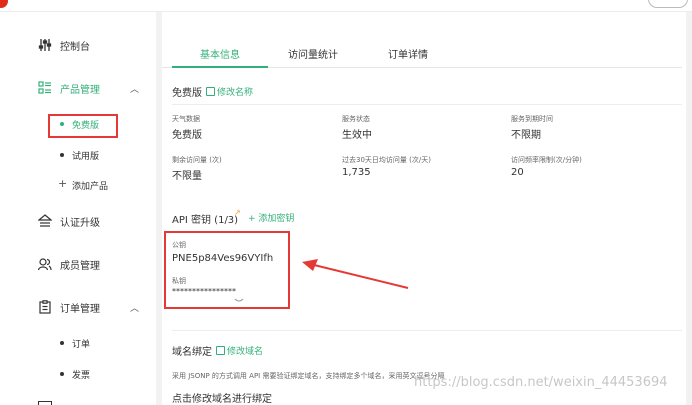  What do you see at coordinates (546, 160) in the screenshot?
I see `field-label: 访问频率限制(次/分钟)` at bounding box center [546, 160].